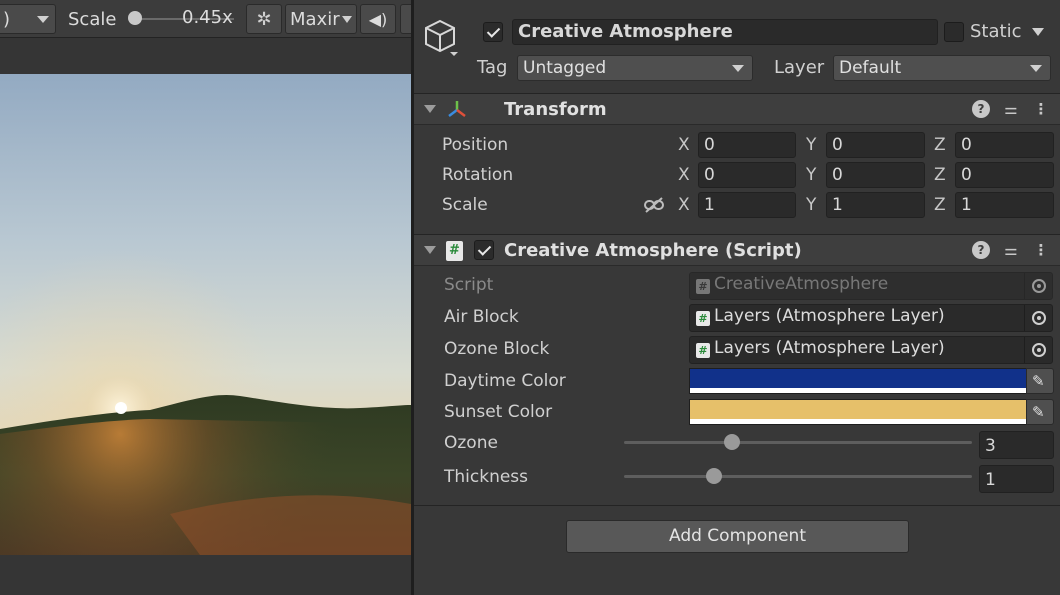 The width and height of the screenshot is (1060, 595). I want to click on scale-y-field: 1, so click(875, 205).